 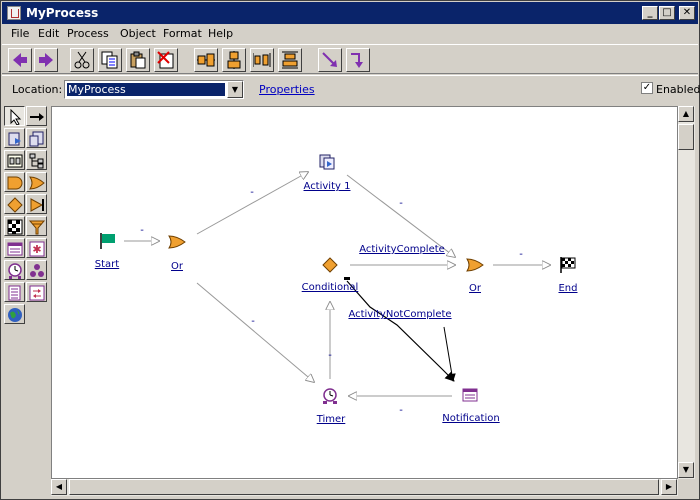 I want to click on copy-button, so click(x=110, y=60).